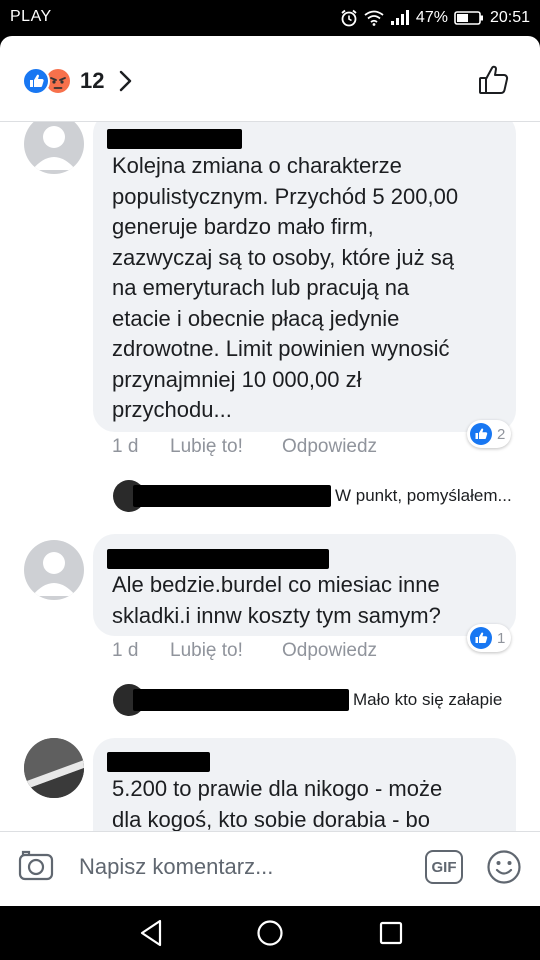 The width and height of the screenshot is (540, 960). I want to click on like-count-badge: 1, so click(489, 638).